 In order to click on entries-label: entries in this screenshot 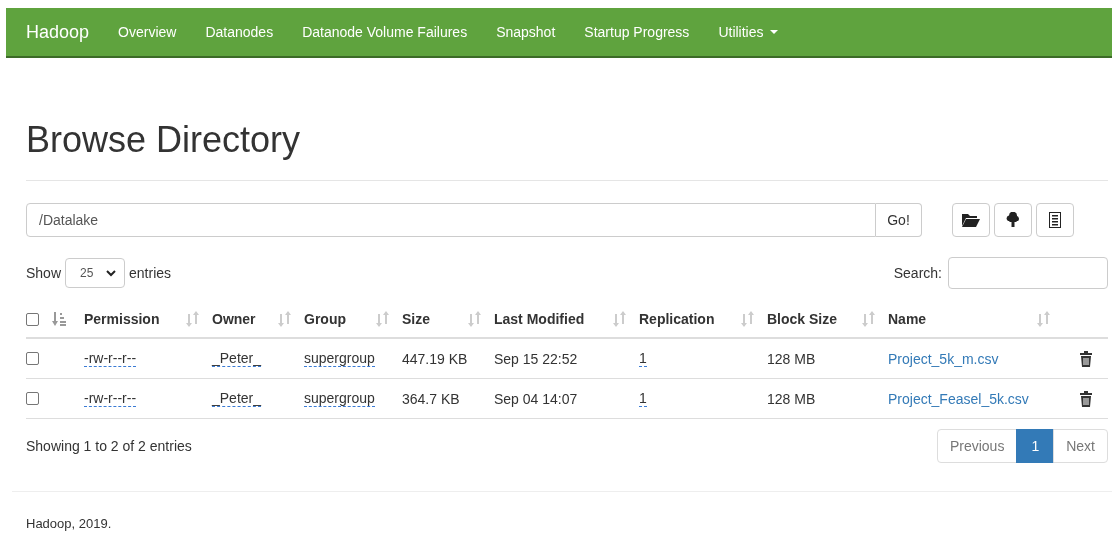, I will do `click(150, 273)`.